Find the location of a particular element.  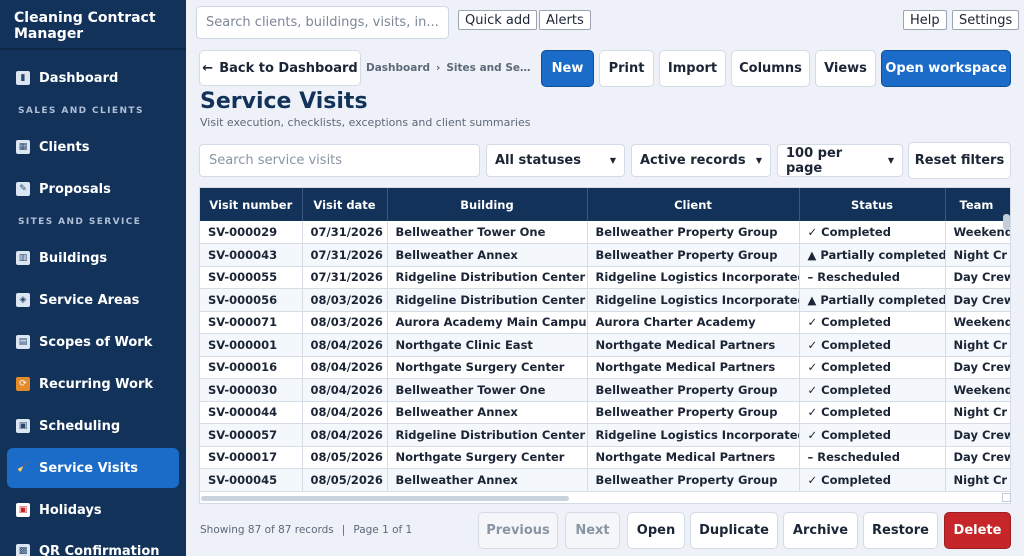

client-cell: Aurora Charter Academy is located at coordinates (693, 322).